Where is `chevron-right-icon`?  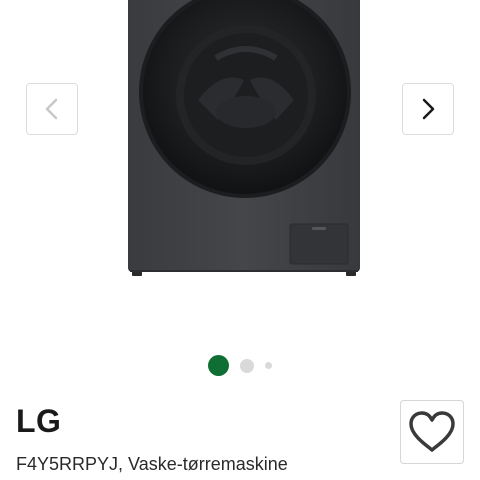 chevron-right-icon is located at coordinates (428, 109).